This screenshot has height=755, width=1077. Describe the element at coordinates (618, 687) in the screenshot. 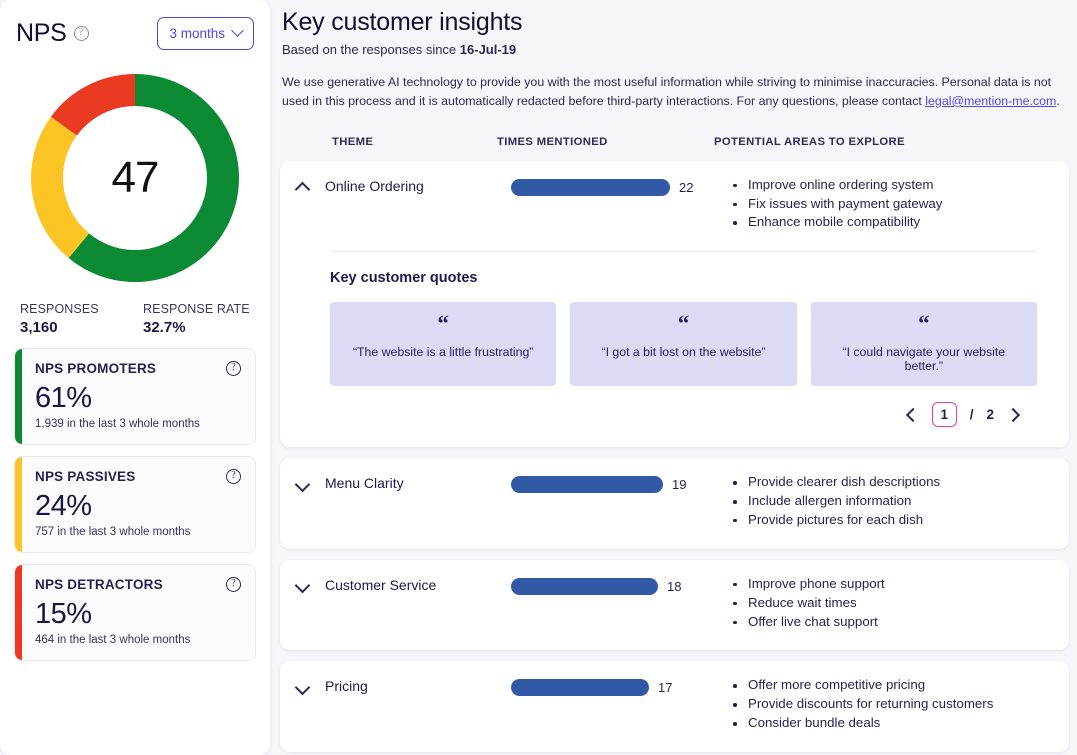

I see `theme-bar-cell: 17` at that location.